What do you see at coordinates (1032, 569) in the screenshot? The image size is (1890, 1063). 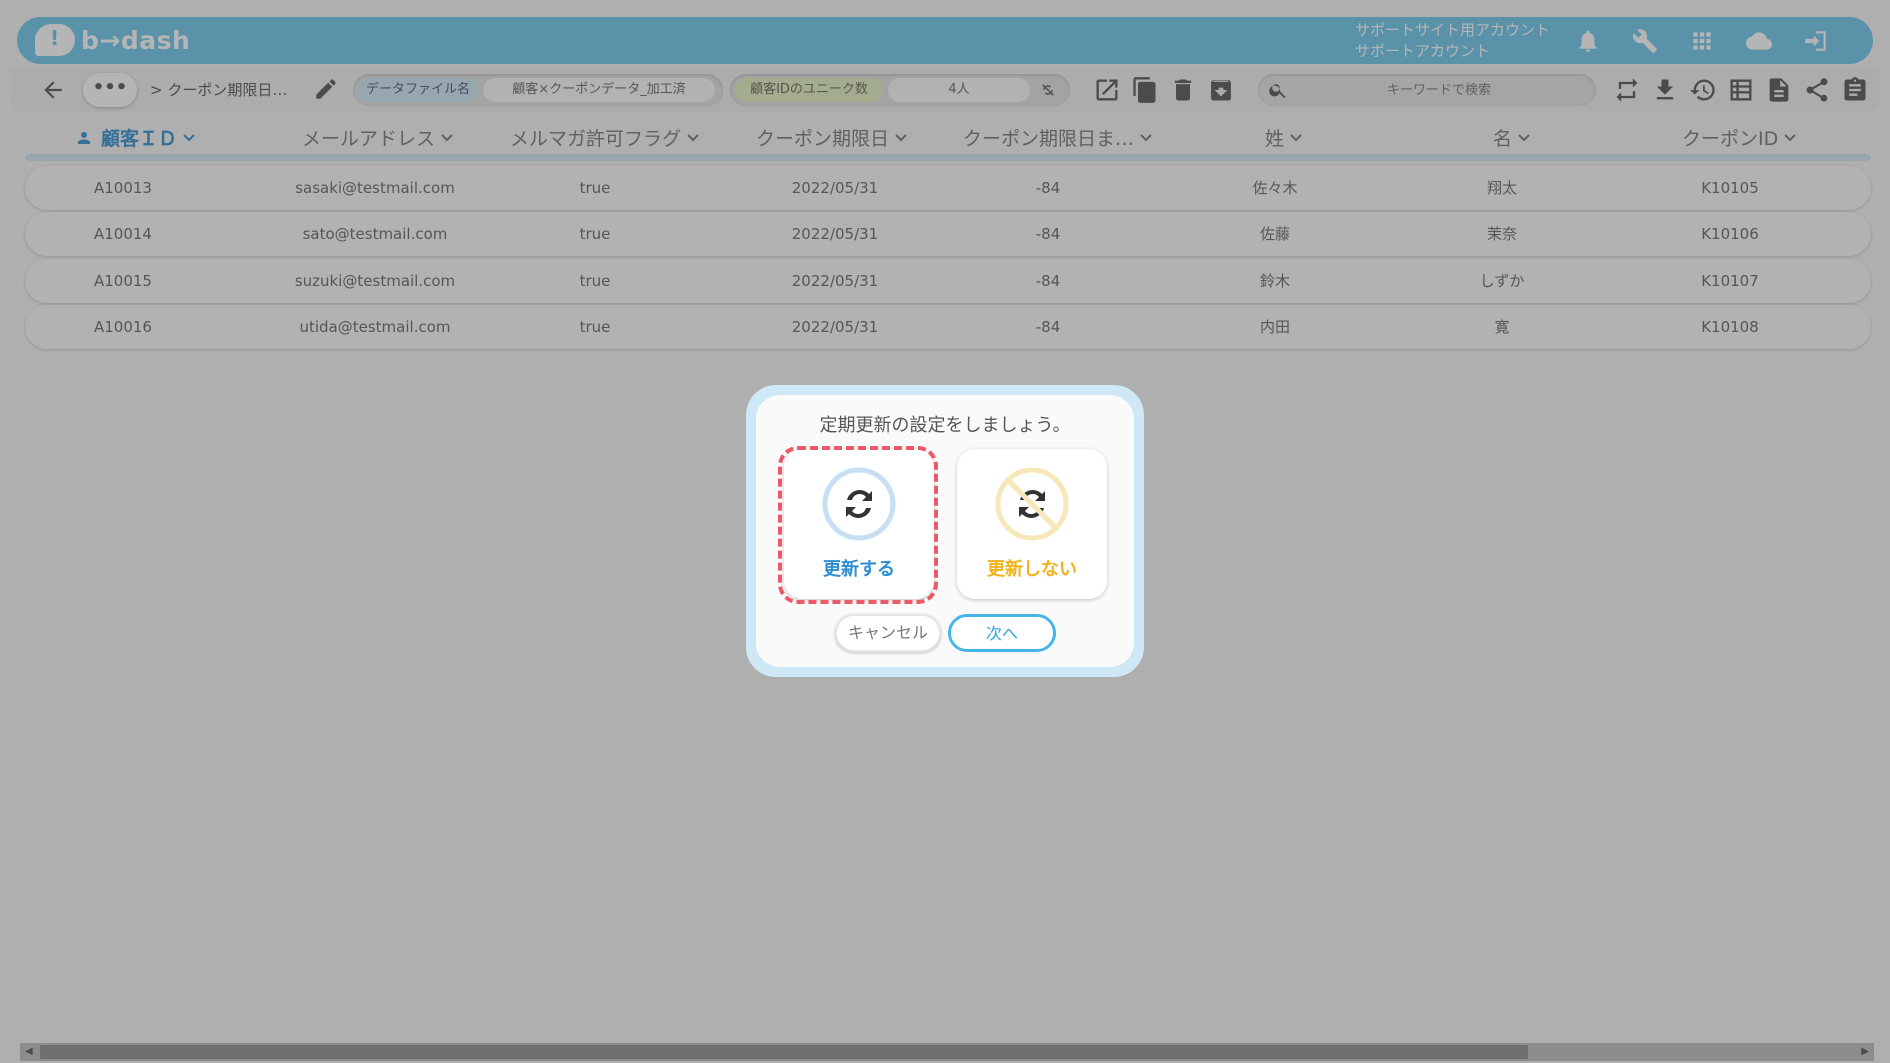 I see `option-no-update-label: 更新しない` at bounding box center [1032, 569].